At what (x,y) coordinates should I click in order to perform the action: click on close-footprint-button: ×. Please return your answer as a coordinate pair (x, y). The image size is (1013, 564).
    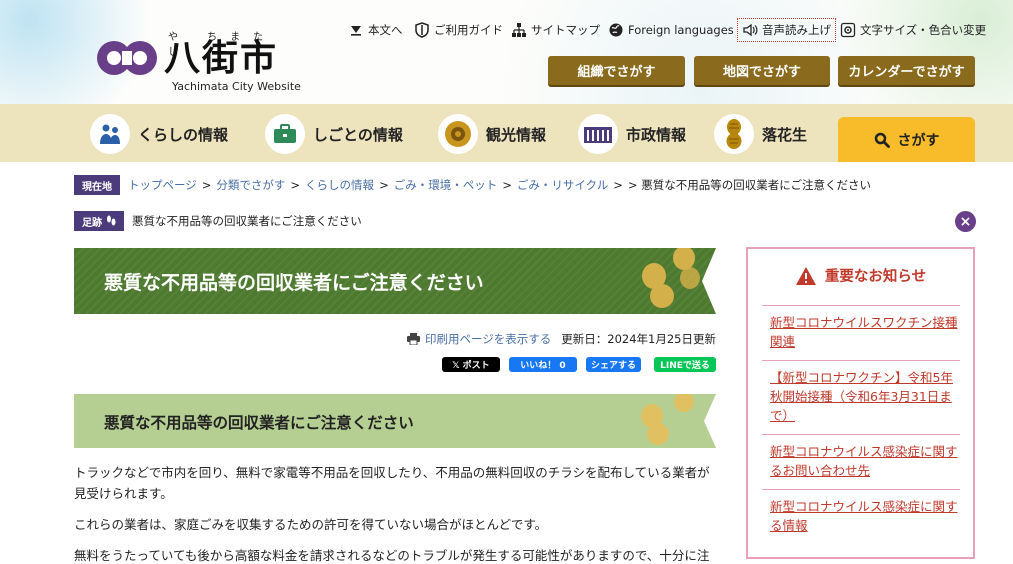
    Looking at the image, I should click on (965, 221).